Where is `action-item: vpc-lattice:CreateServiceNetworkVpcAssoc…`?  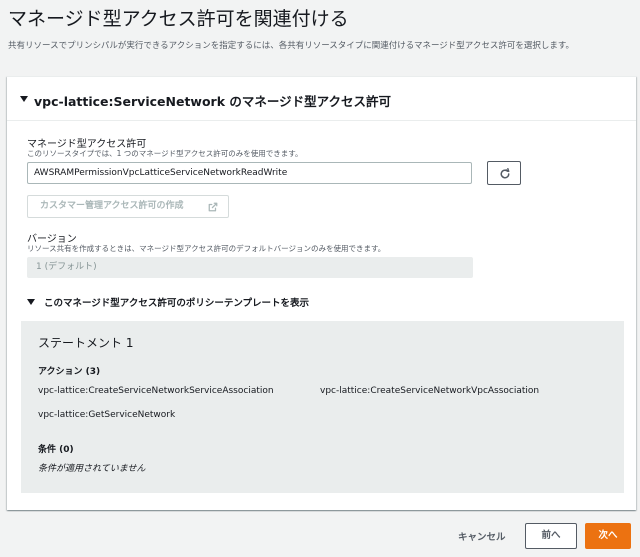
action-item: vpc-lattice:CreateServiceNetworkVpcAssoc… is located at coordinates (430, 391).